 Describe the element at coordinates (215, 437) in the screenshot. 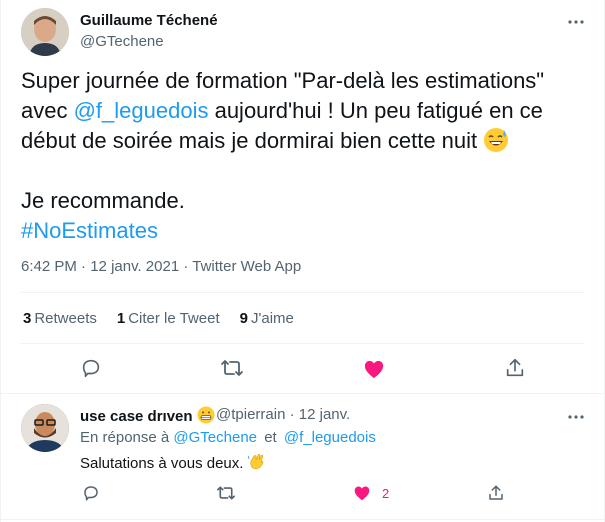

I see `in-reply-user-link: @GTechene` at that location.